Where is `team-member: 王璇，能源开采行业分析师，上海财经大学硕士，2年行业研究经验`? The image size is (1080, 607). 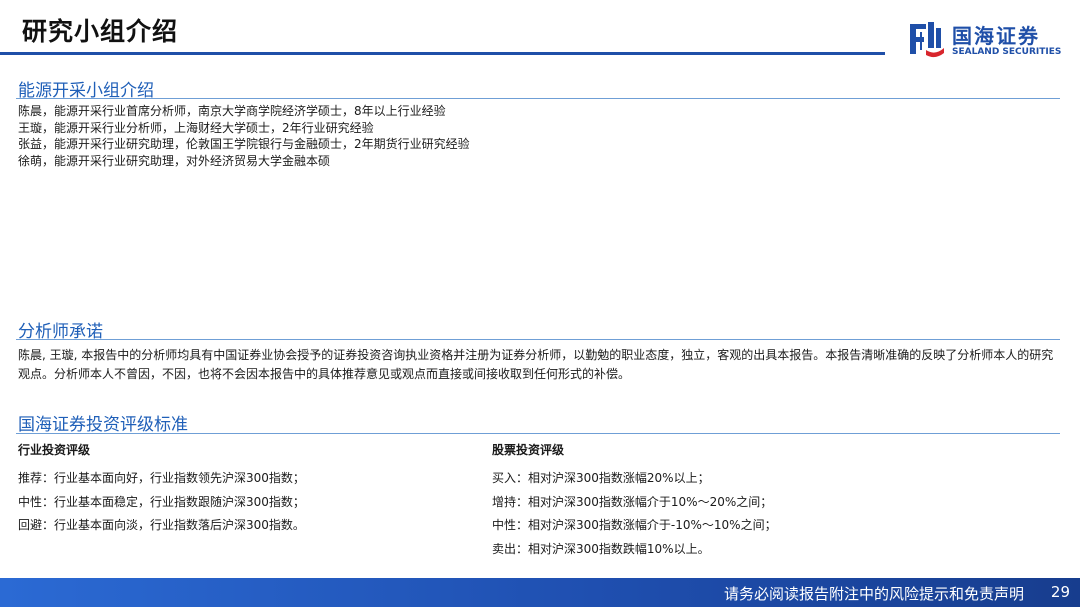
team-member: 王璇，能源开采行业分析师，上海财经大学硕士，2年行业研究经验 is located at coordinates (196, 127).